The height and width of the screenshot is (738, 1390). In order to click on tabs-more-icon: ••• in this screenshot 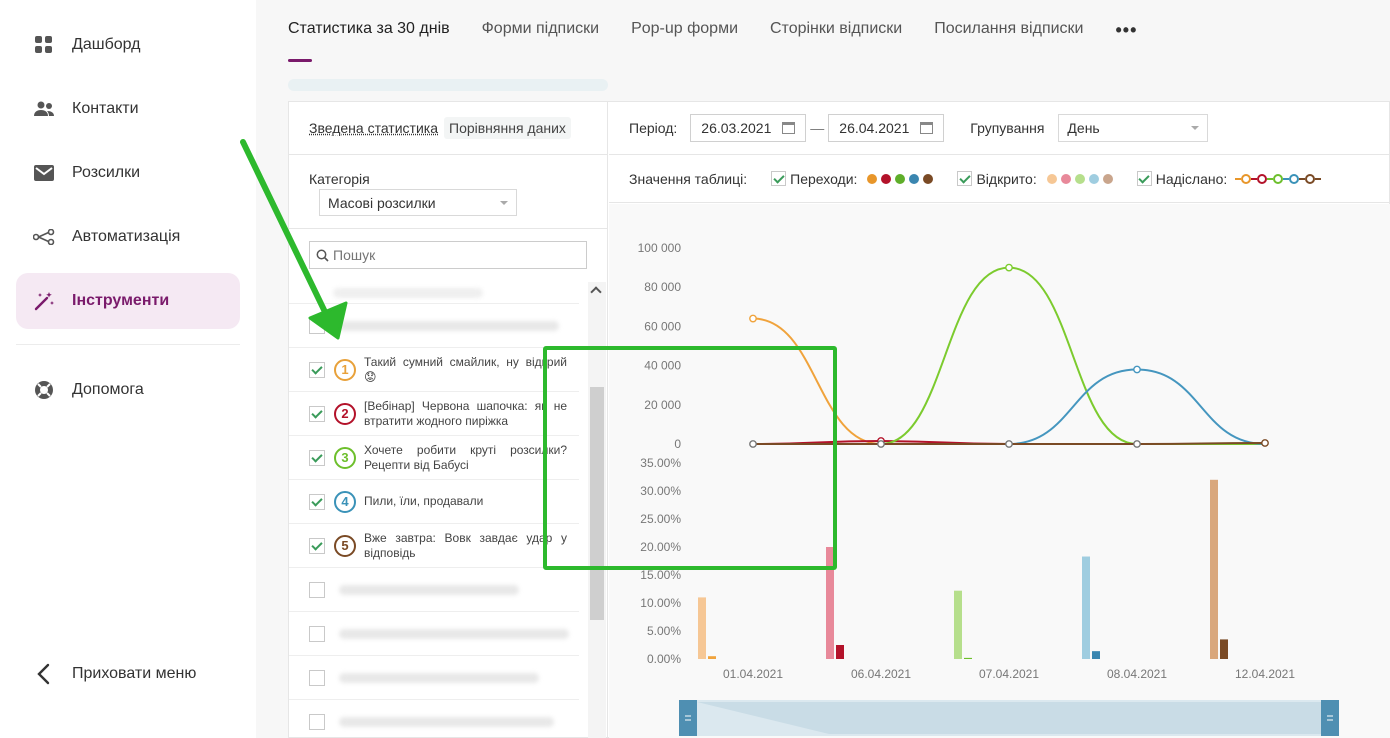, I will do `click(1126, 36)`.